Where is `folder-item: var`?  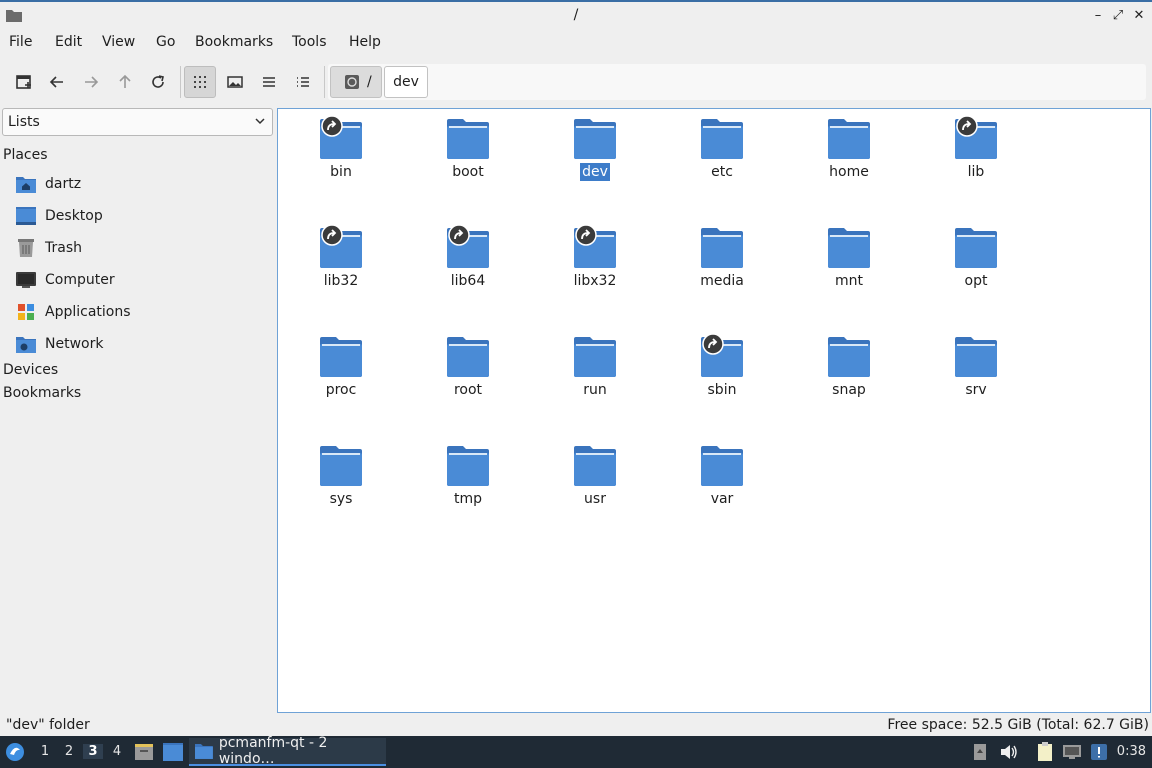 folder-item: var is located at coordinates (722, 488).